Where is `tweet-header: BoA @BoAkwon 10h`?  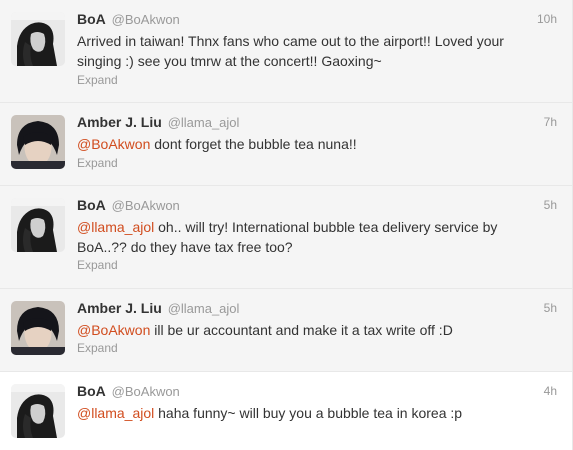
tweet-header: BoA @BoAkwon 10h is located at coordinates (317, 19).